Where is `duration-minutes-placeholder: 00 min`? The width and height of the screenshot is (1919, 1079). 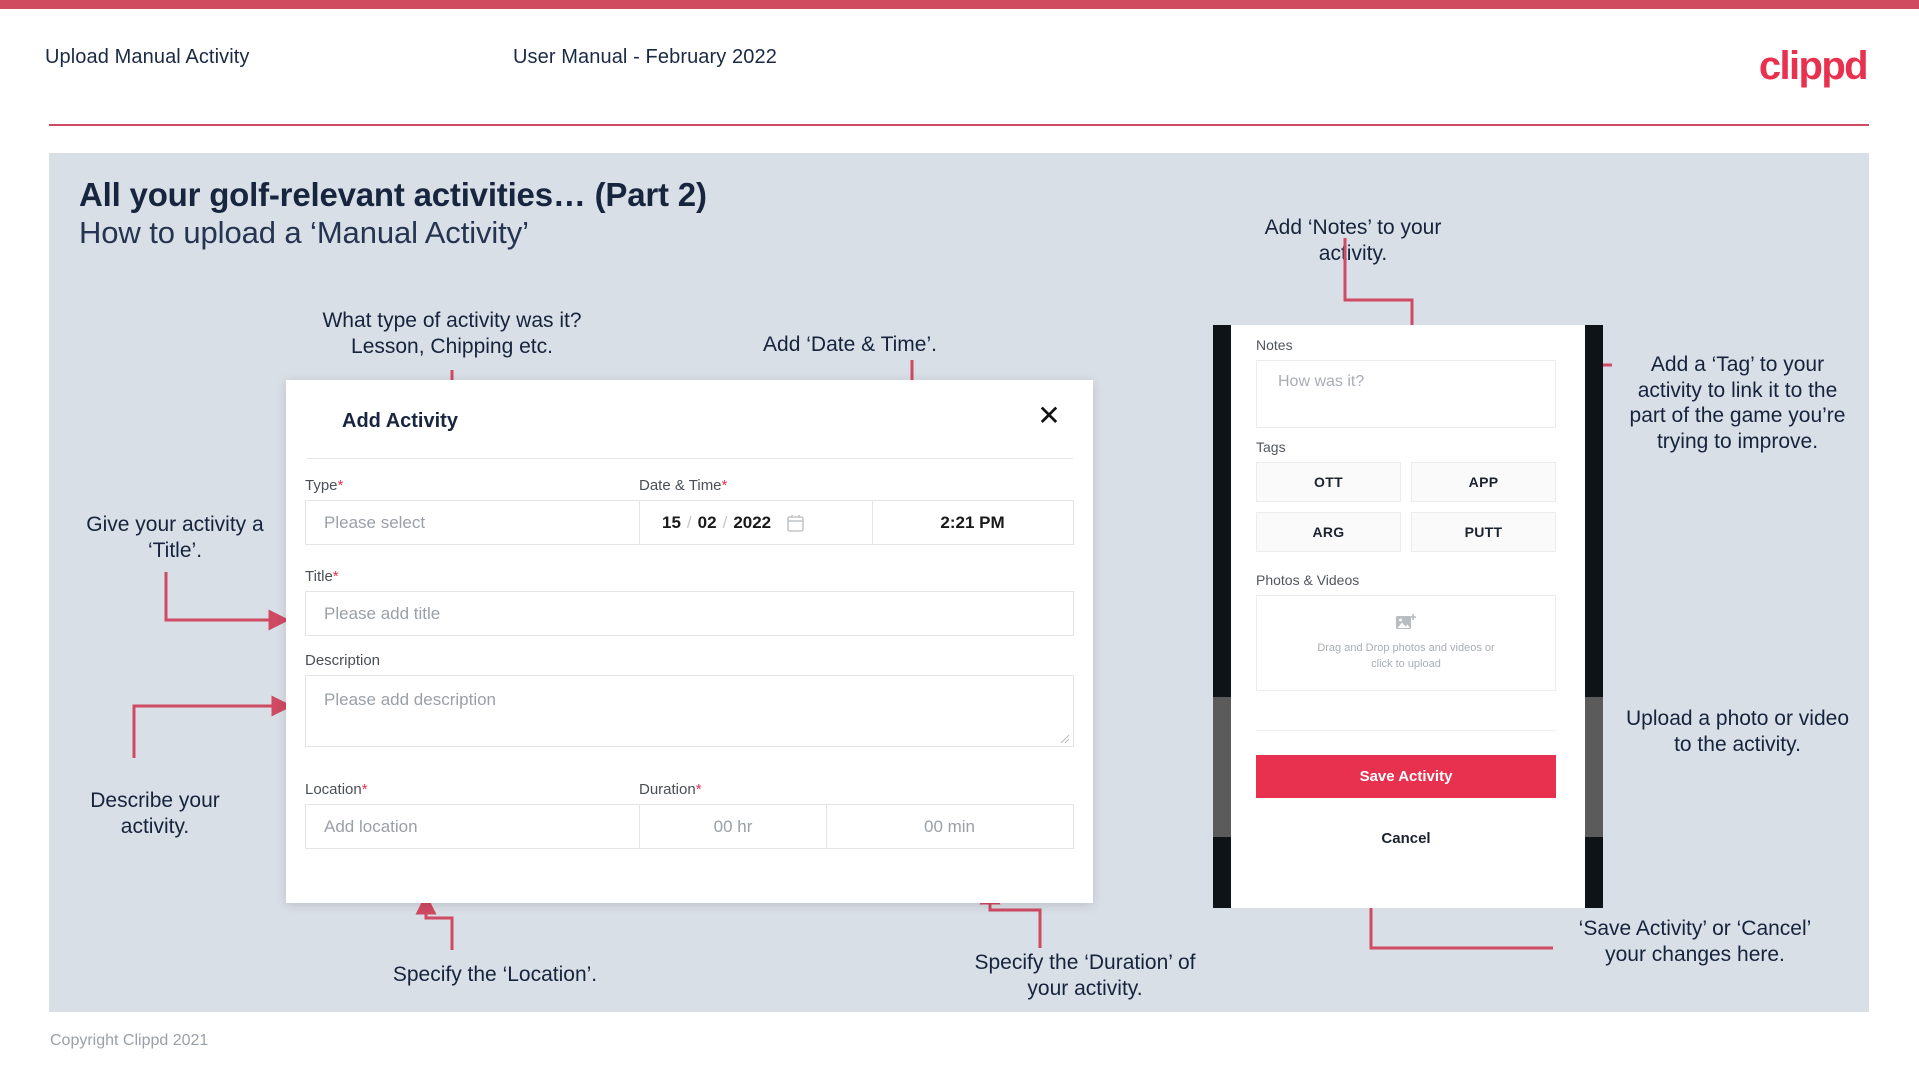
duration-minutes-placeholder: 00 min is located at coordinates (949, 826).